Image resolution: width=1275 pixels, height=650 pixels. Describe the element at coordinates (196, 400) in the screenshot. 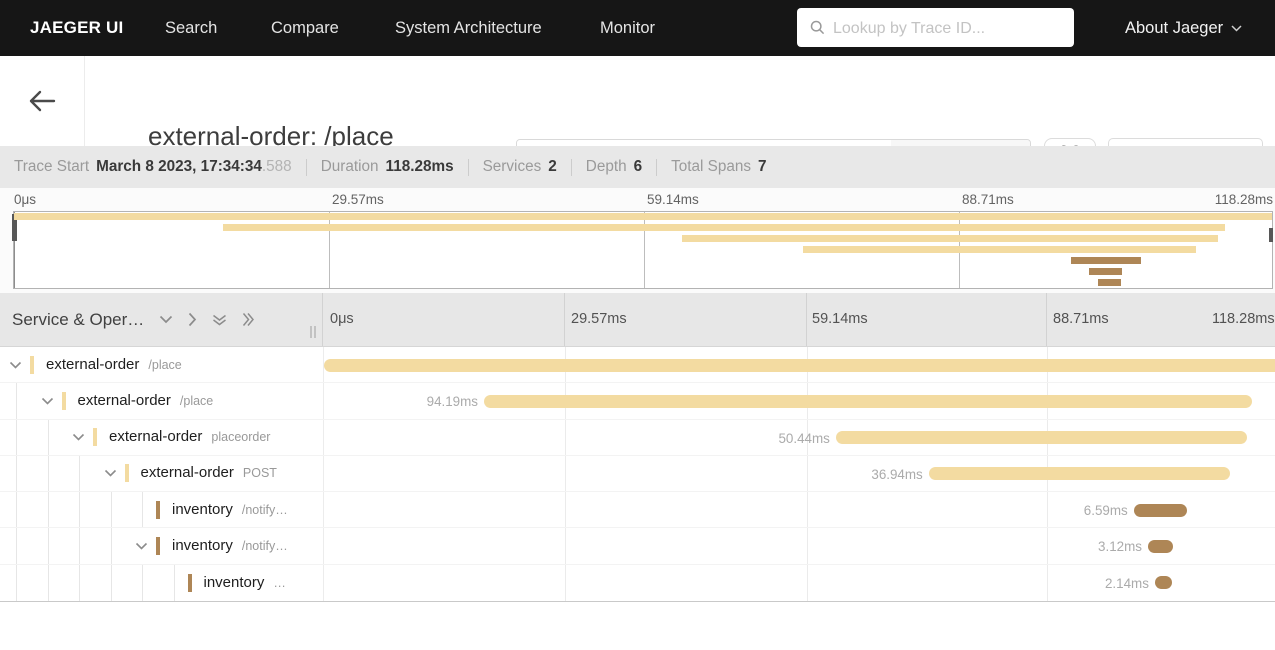

I see `span-operation-name: /place` at that location.